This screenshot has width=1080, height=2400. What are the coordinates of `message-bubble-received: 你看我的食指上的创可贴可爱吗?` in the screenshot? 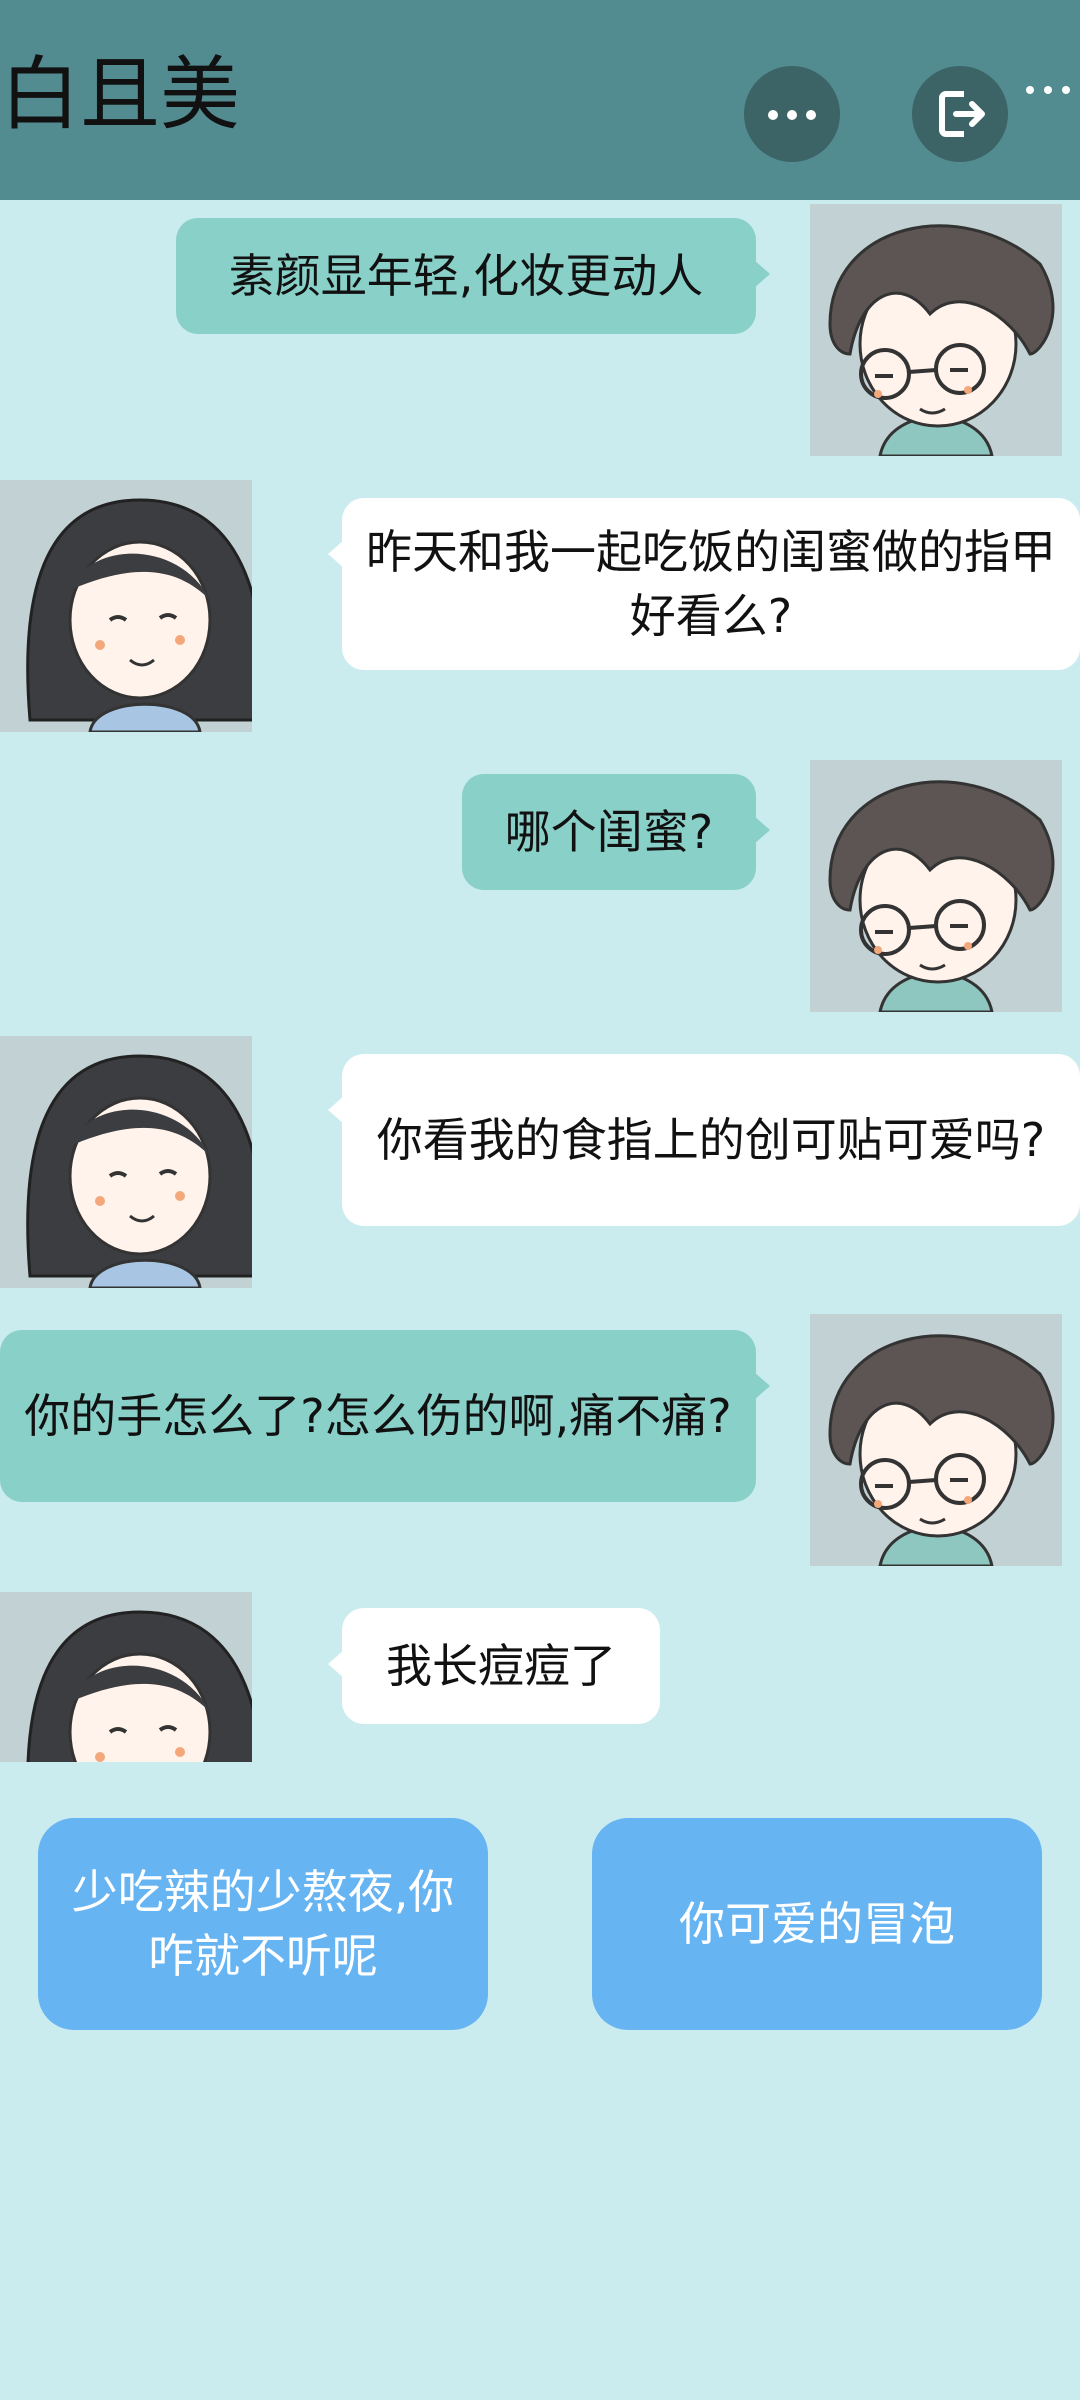 It's located at (704, 1140).